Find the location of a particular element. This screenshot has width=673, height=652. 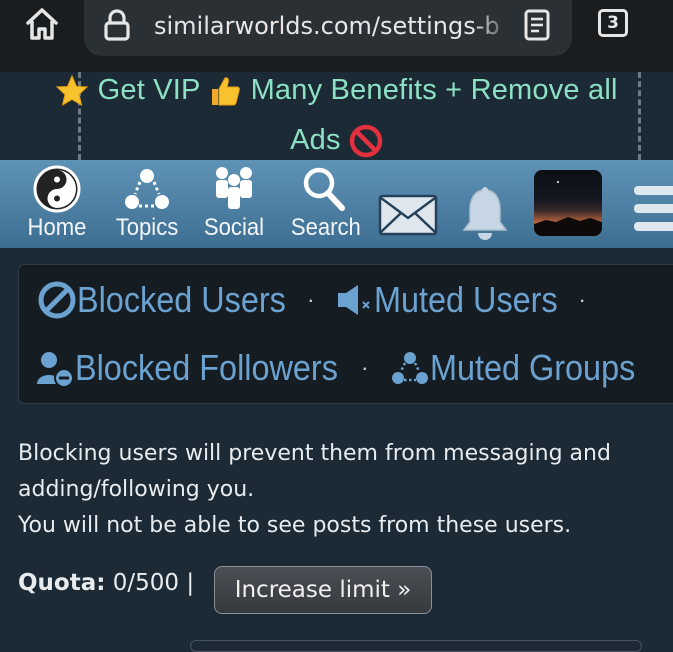

lock-icon is located at coordinates (117, 25).